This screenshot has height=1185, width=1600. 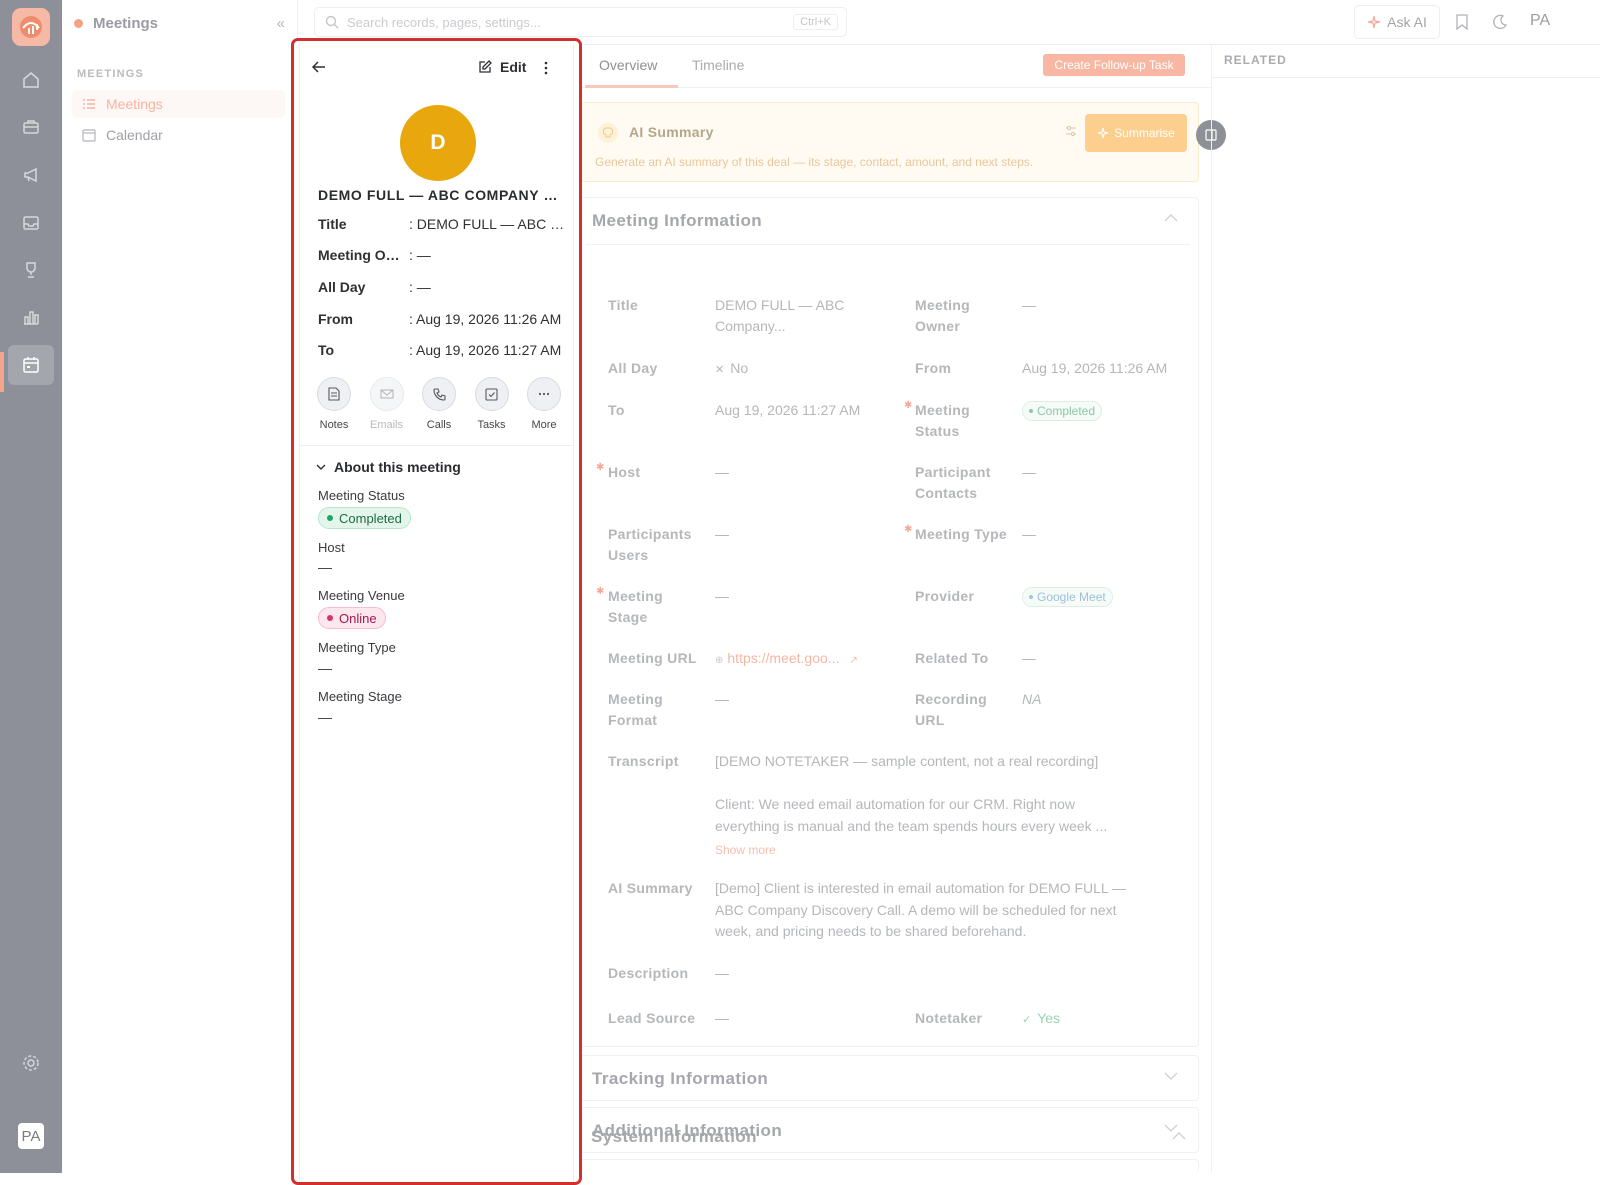 I want to click on field-label: To, so click(x=616, y=410).